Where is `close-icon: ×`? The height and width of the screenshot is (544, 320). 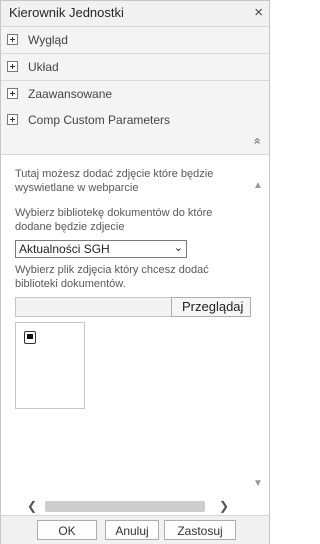
close-icon: × is located at coordinates (258, 12).